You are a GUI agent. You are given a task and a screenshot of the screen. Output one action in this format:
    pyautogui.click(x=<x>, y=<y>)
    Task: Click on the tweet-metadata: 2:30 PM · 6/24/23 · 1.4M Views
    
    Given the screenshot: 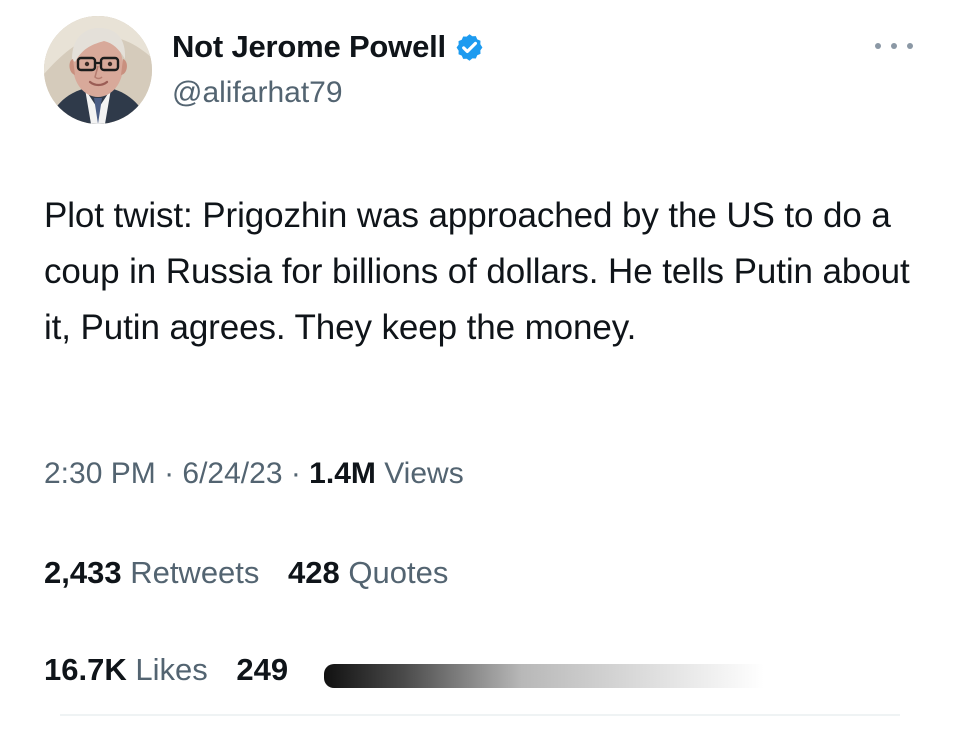 What is the action you would take?
    pyautogui.click(x=444, y=474)
    